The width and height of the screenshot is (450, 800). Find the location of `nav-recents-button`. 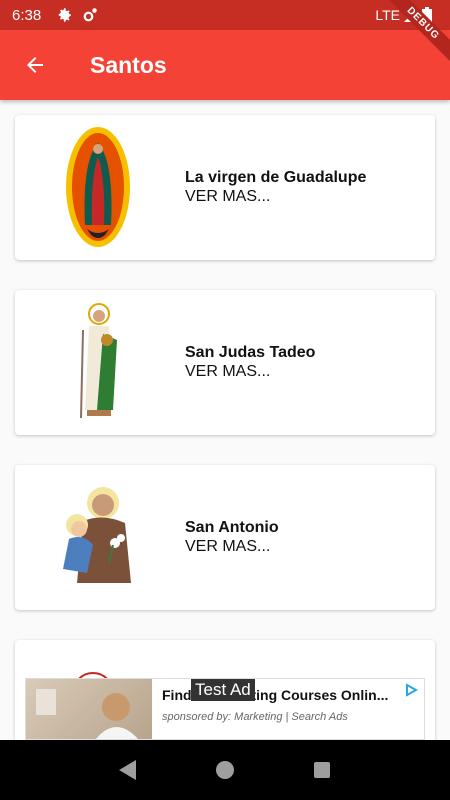

nav-recents-button is located at coordinates (322, 770).